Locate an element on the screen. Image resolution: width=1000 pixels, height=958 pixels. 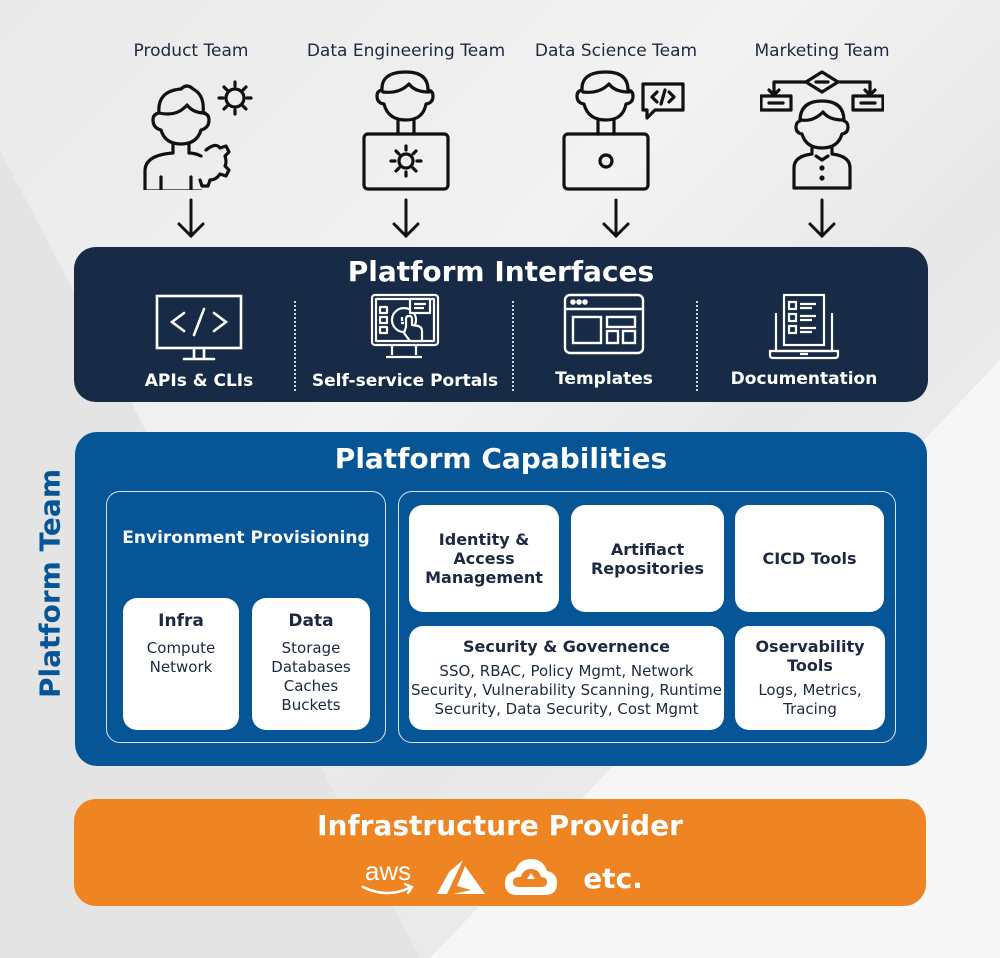
card-title: Identity & Access Management is located at coordinates (484, 558).